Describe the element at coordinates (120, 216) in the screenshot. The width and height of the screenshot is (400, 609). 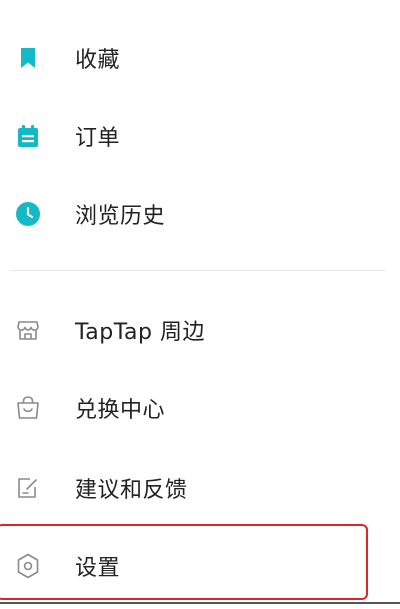
I see `menu-item-label: 浏览历史` at that location.